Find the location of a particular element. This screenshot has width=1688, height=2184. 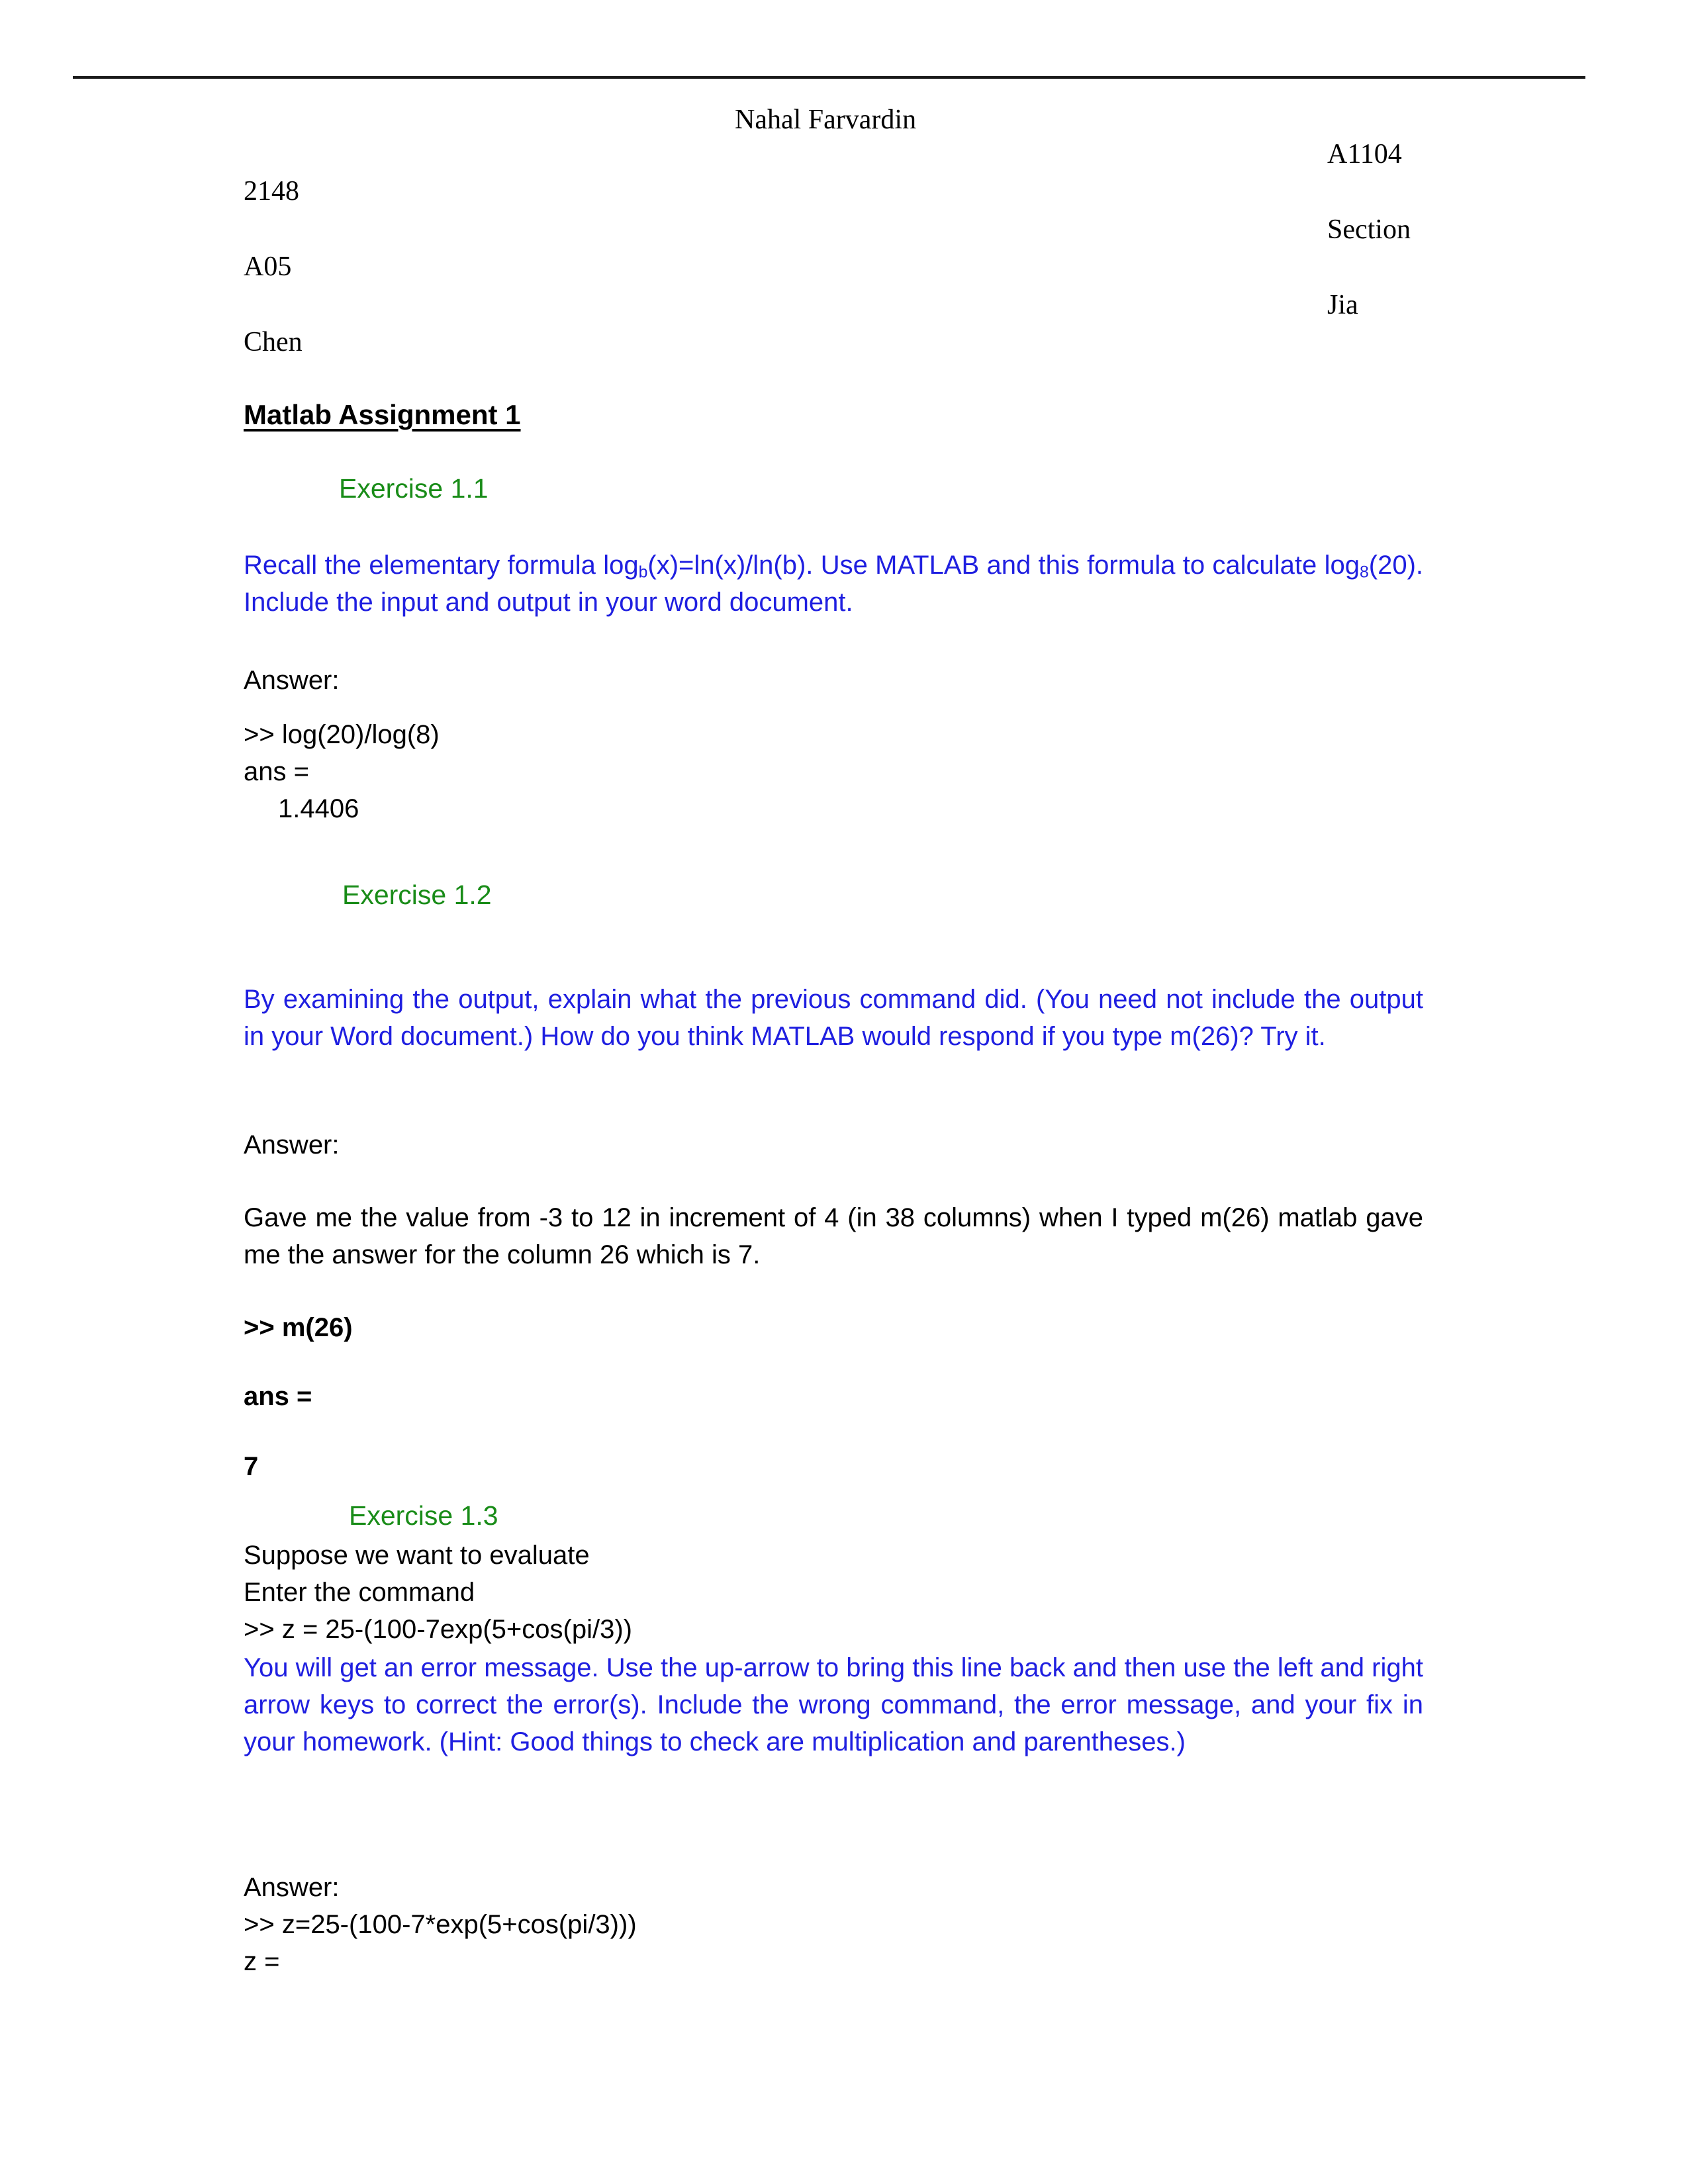

console-ans-label-1-1: ans = is located at coordinates (276, 771).